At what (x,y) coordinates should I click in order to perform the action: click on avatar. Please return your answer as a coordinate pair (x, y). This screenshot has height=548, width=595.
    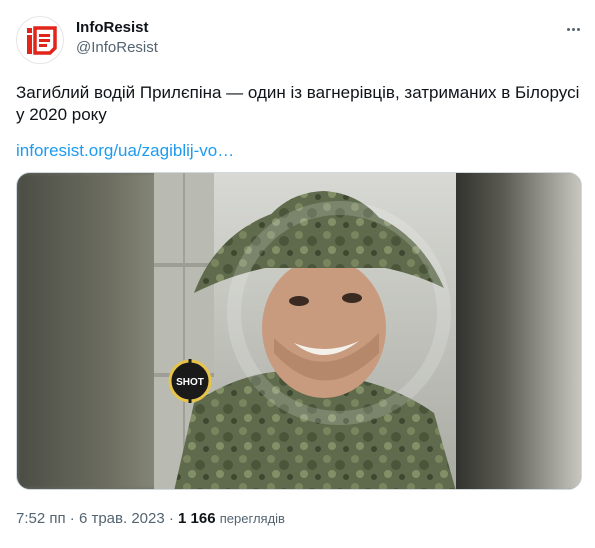
    Looking at the image, I should click on (40, 40).